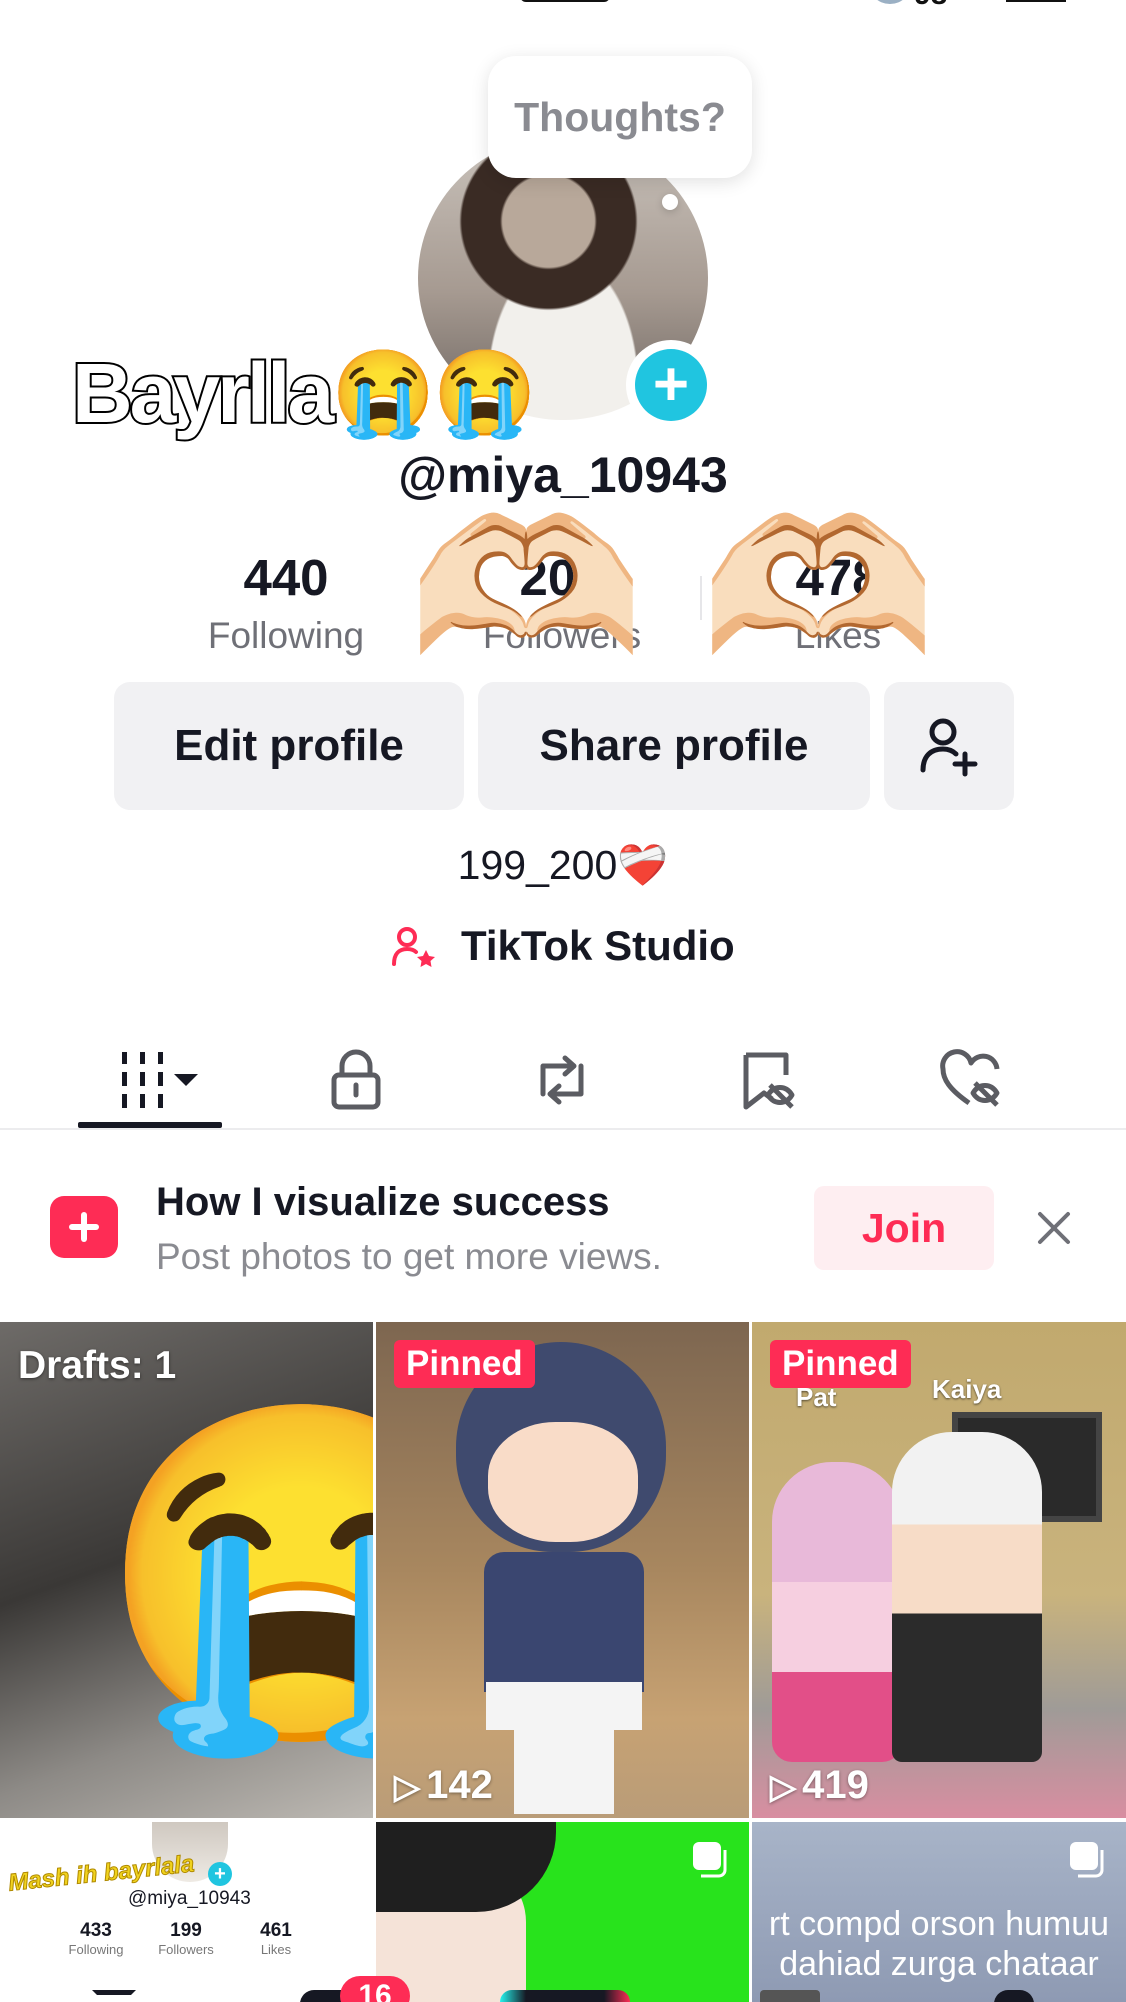 The image size is (1126, 2002). What do you see at coordinates (459, 1785) in the screenshot?
I see `view-count-value: 142` at bounding box center [459, 1785].